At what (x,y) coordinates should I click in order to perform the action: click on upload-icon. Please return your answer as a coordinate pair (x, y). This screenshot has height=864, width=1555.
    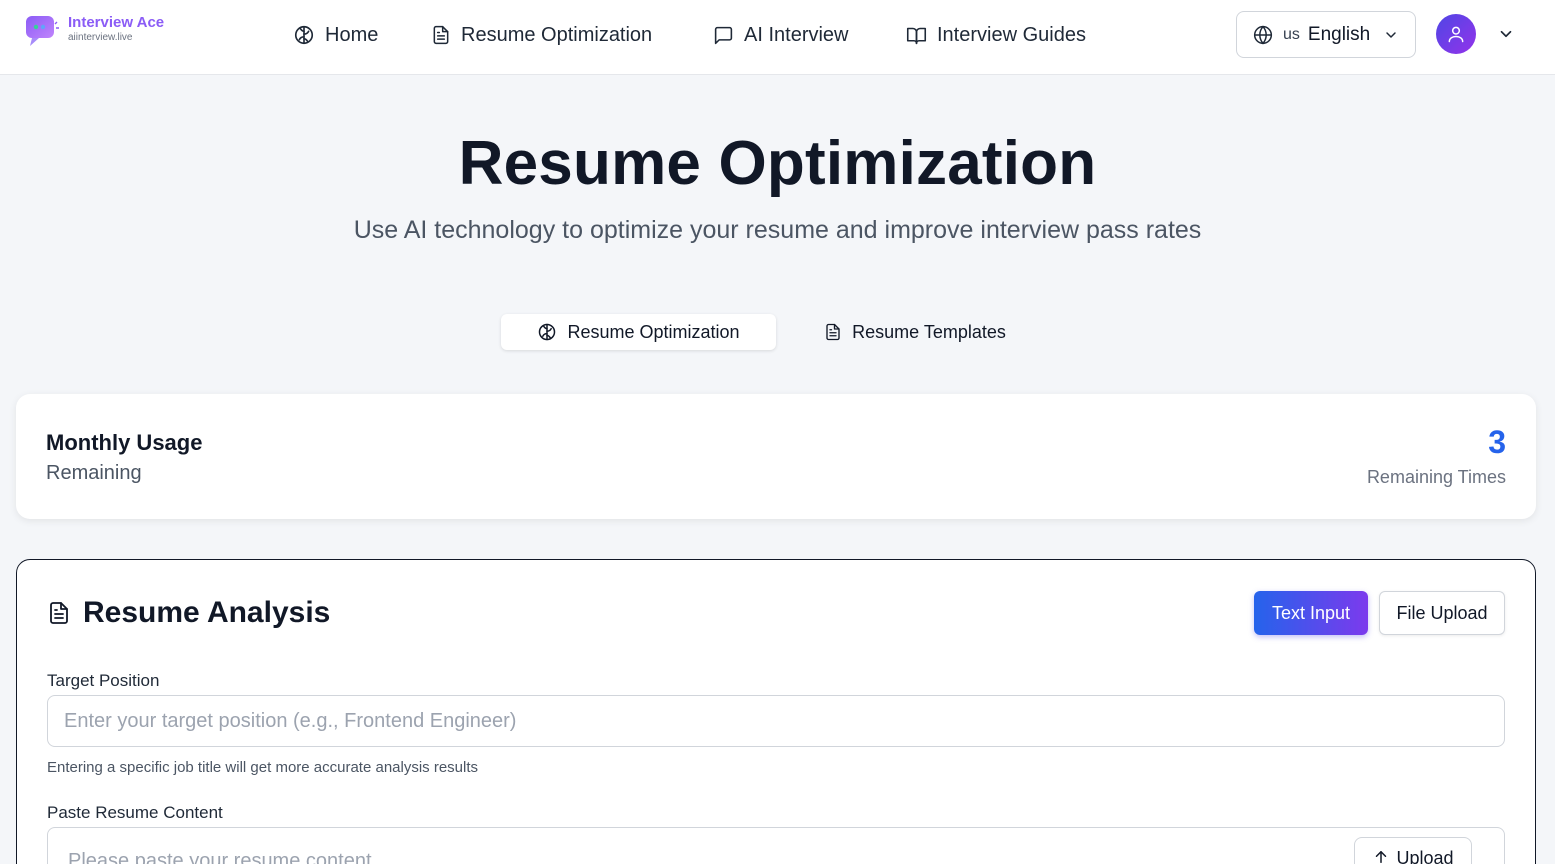
    Looking at the image, I should click on (1381, 857).